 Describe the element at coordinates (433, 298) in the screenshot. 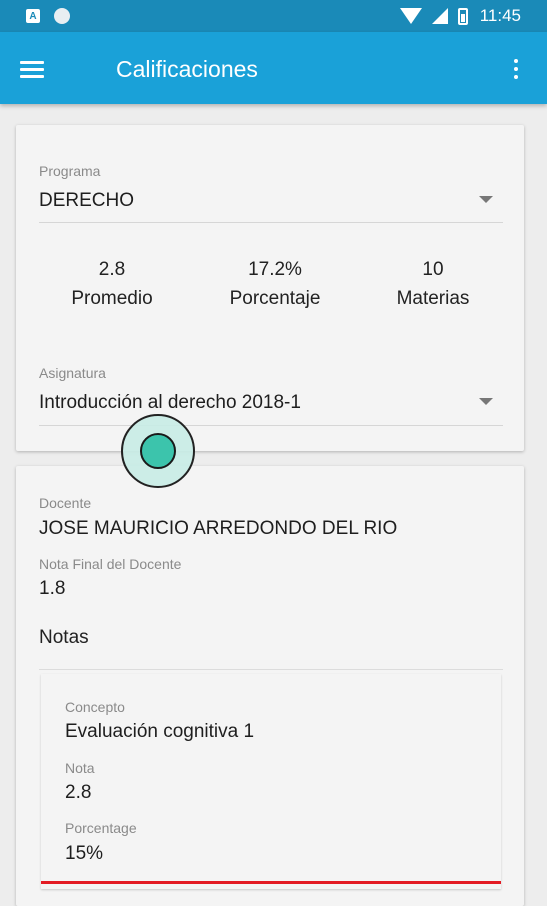

I see `stat-materias-label: Materias` at that location.